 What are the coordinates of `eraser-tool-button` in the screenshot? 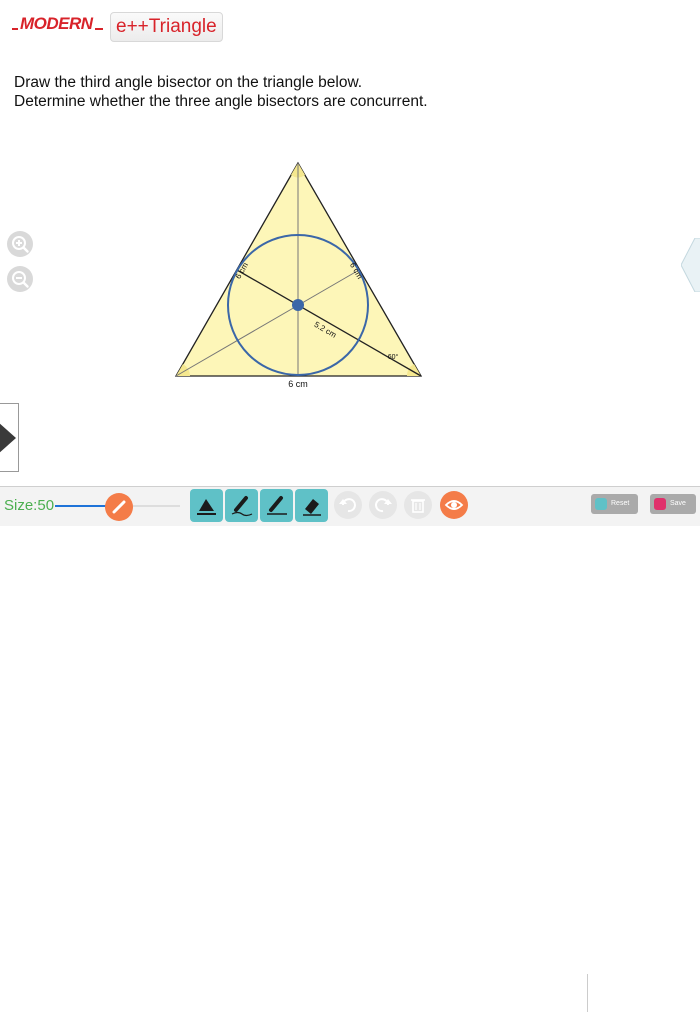 It's located at (311, 505).